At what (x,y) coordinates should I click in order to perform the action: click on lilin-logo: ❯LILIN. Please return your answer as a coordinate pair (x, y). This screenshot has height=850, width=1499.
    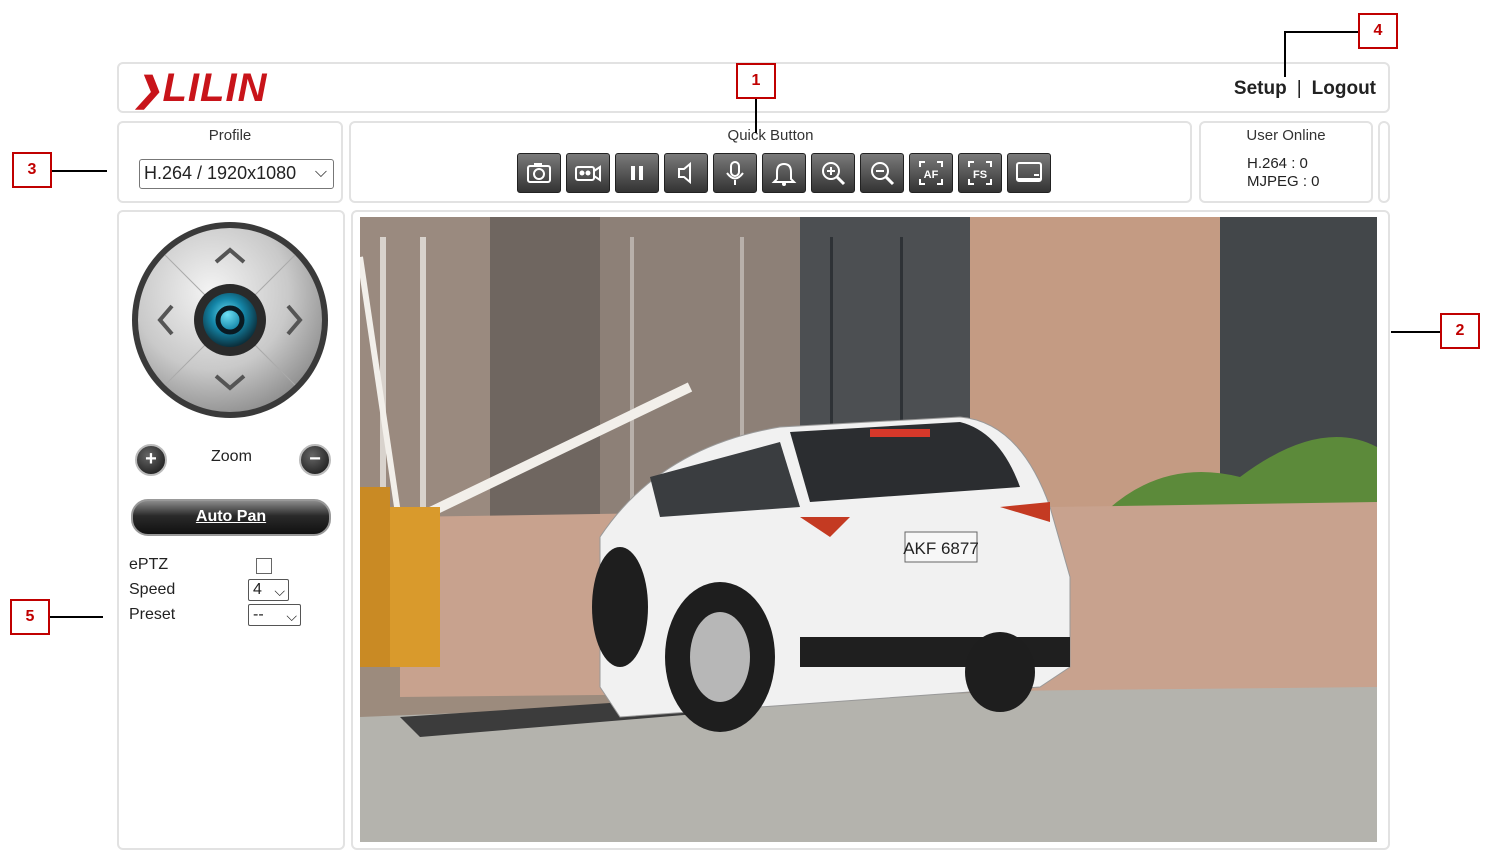
    Looking at the image, I should click on (200, 88).